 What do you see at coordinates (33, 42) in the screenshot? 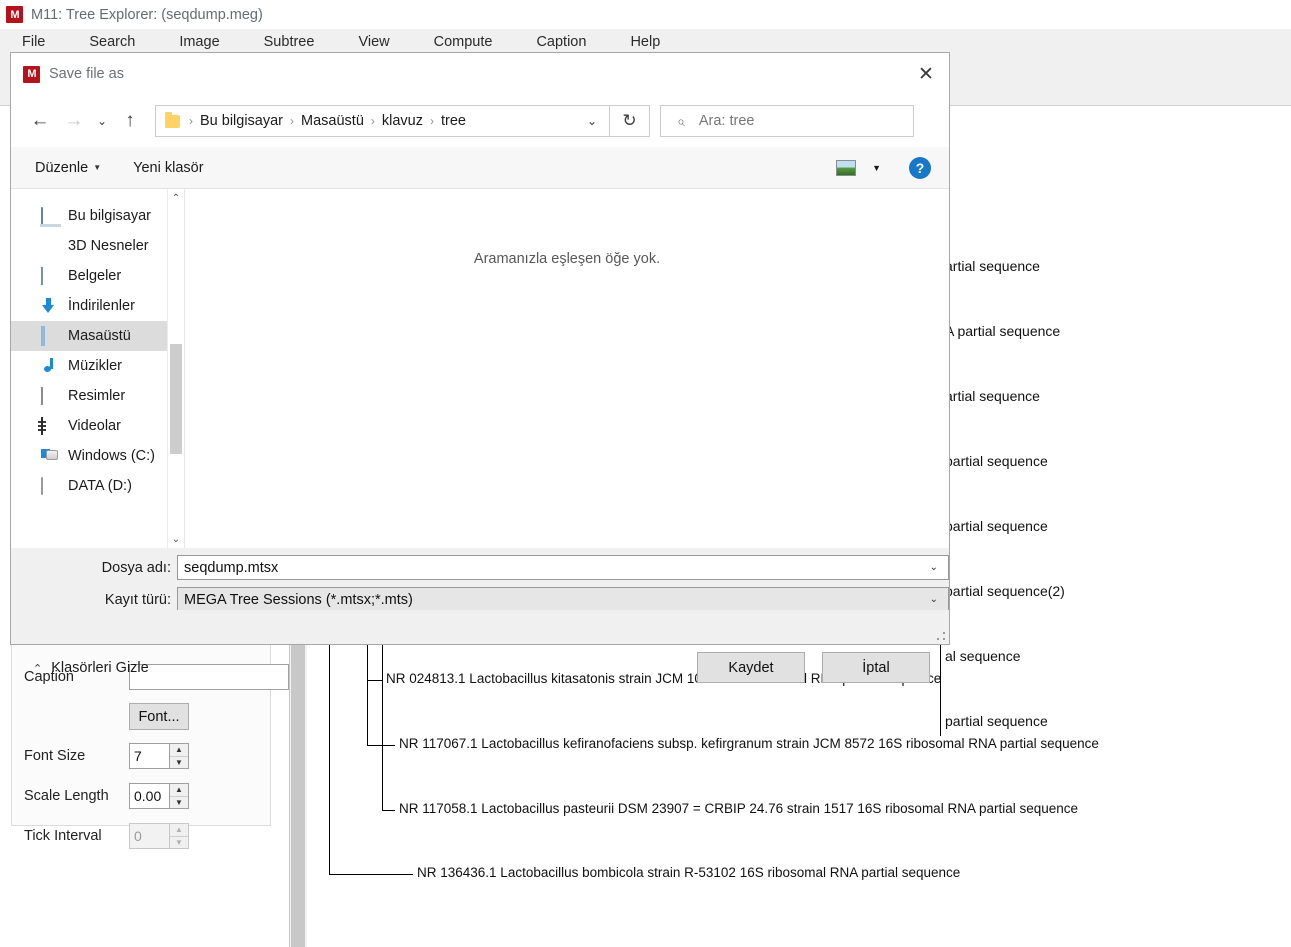
I see `menu-file: File` at bounding box center [33, 42].